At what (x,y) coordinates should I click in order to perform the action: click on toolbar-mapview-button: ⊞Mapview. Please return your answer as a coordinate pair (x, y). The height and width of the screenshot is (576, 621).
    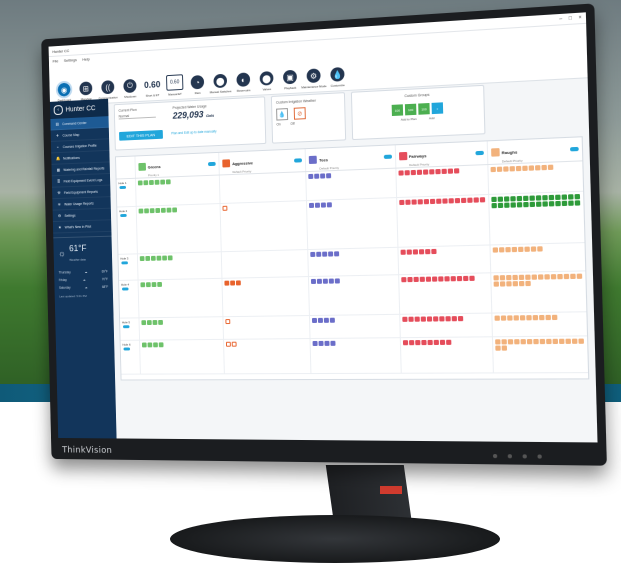
    Looking at the image, I should click on (86, 91).